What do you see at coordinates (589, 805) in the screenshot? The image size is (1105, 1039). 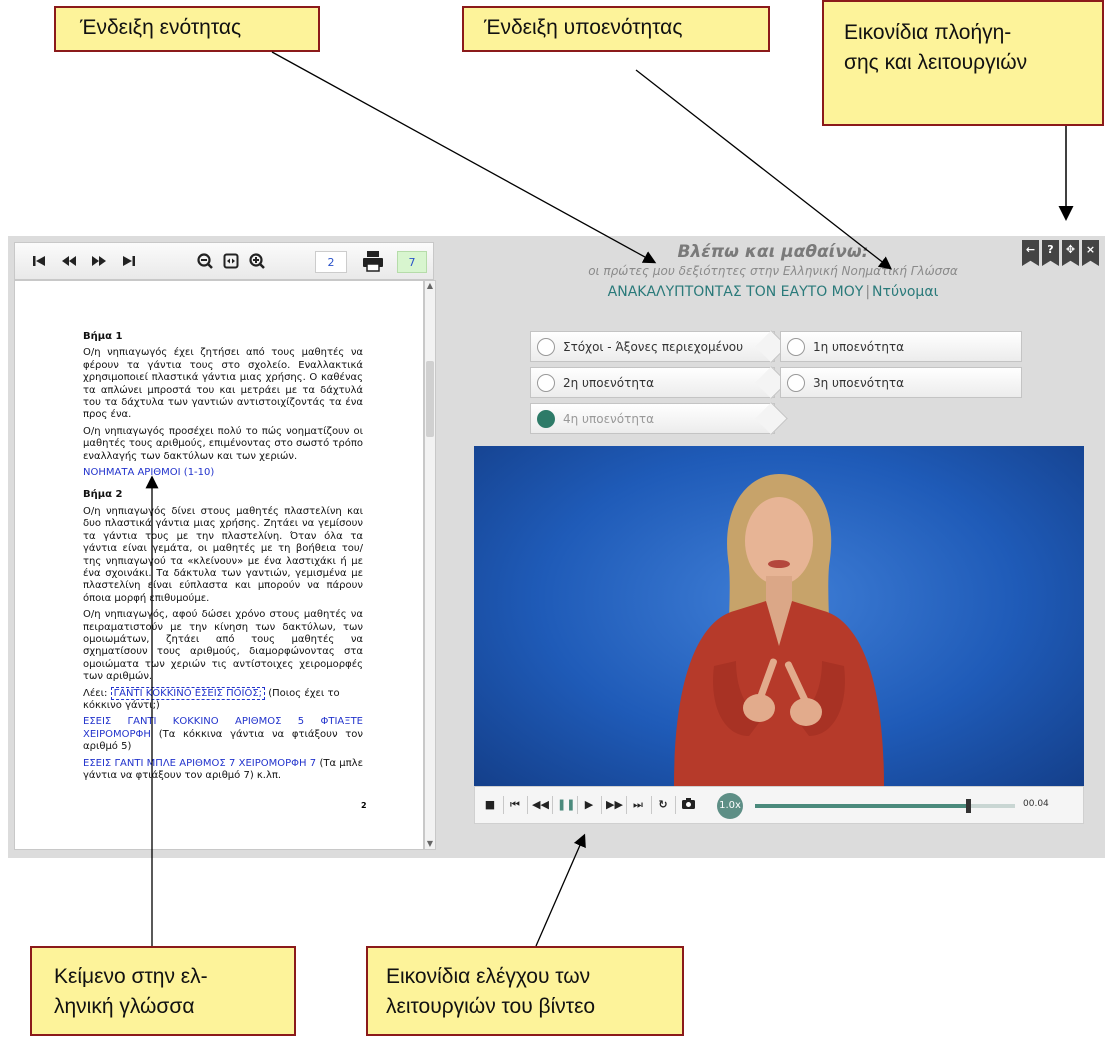 I see `play-icon: ▶` at bounding box center [589, 805].